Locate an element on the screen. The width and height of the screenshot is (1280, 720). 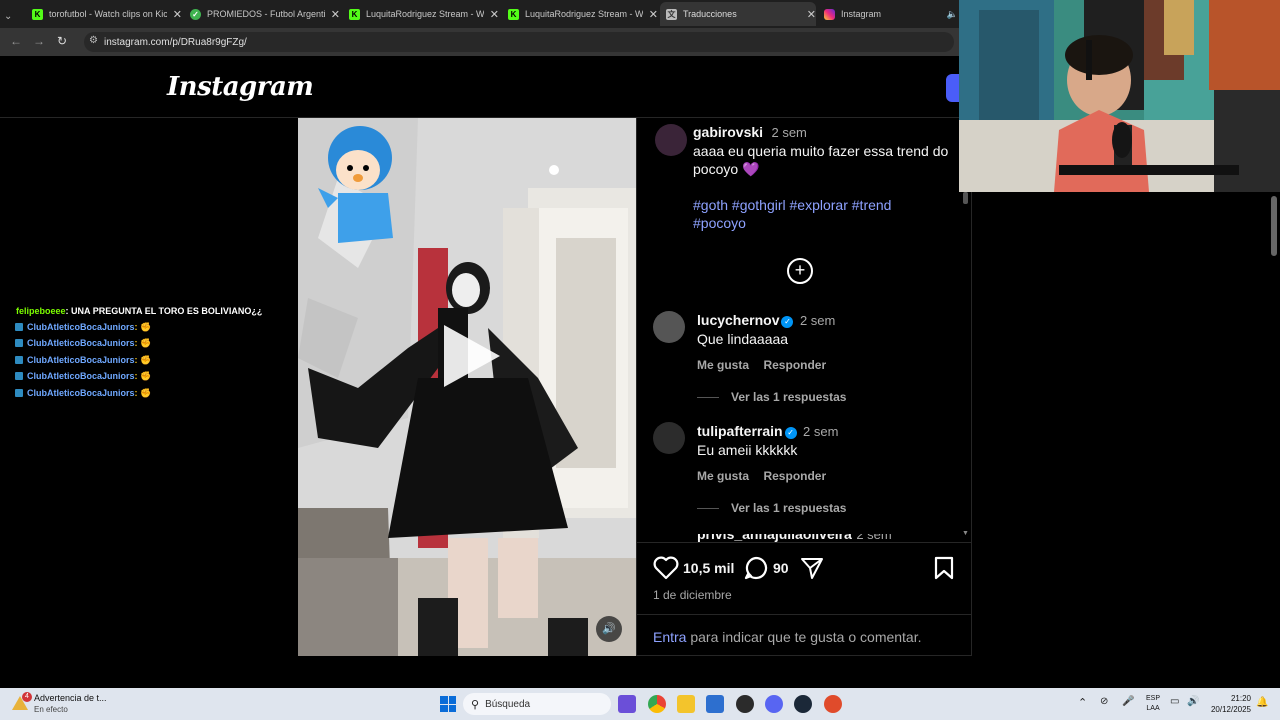
comment-icon is located at coordinates (756, 570).